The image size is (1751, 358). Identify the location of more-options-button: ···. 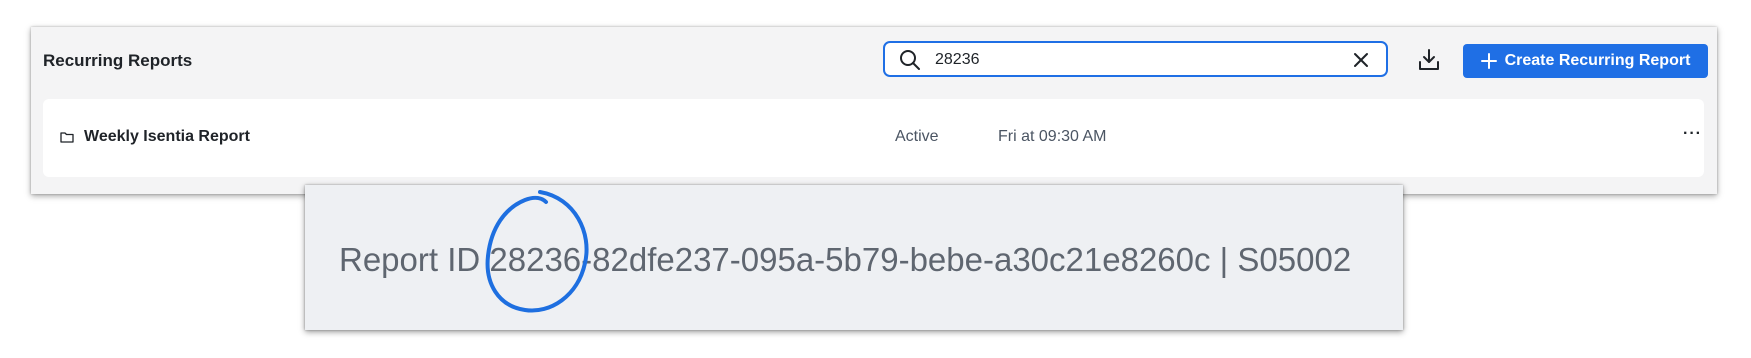
(1692, 134).